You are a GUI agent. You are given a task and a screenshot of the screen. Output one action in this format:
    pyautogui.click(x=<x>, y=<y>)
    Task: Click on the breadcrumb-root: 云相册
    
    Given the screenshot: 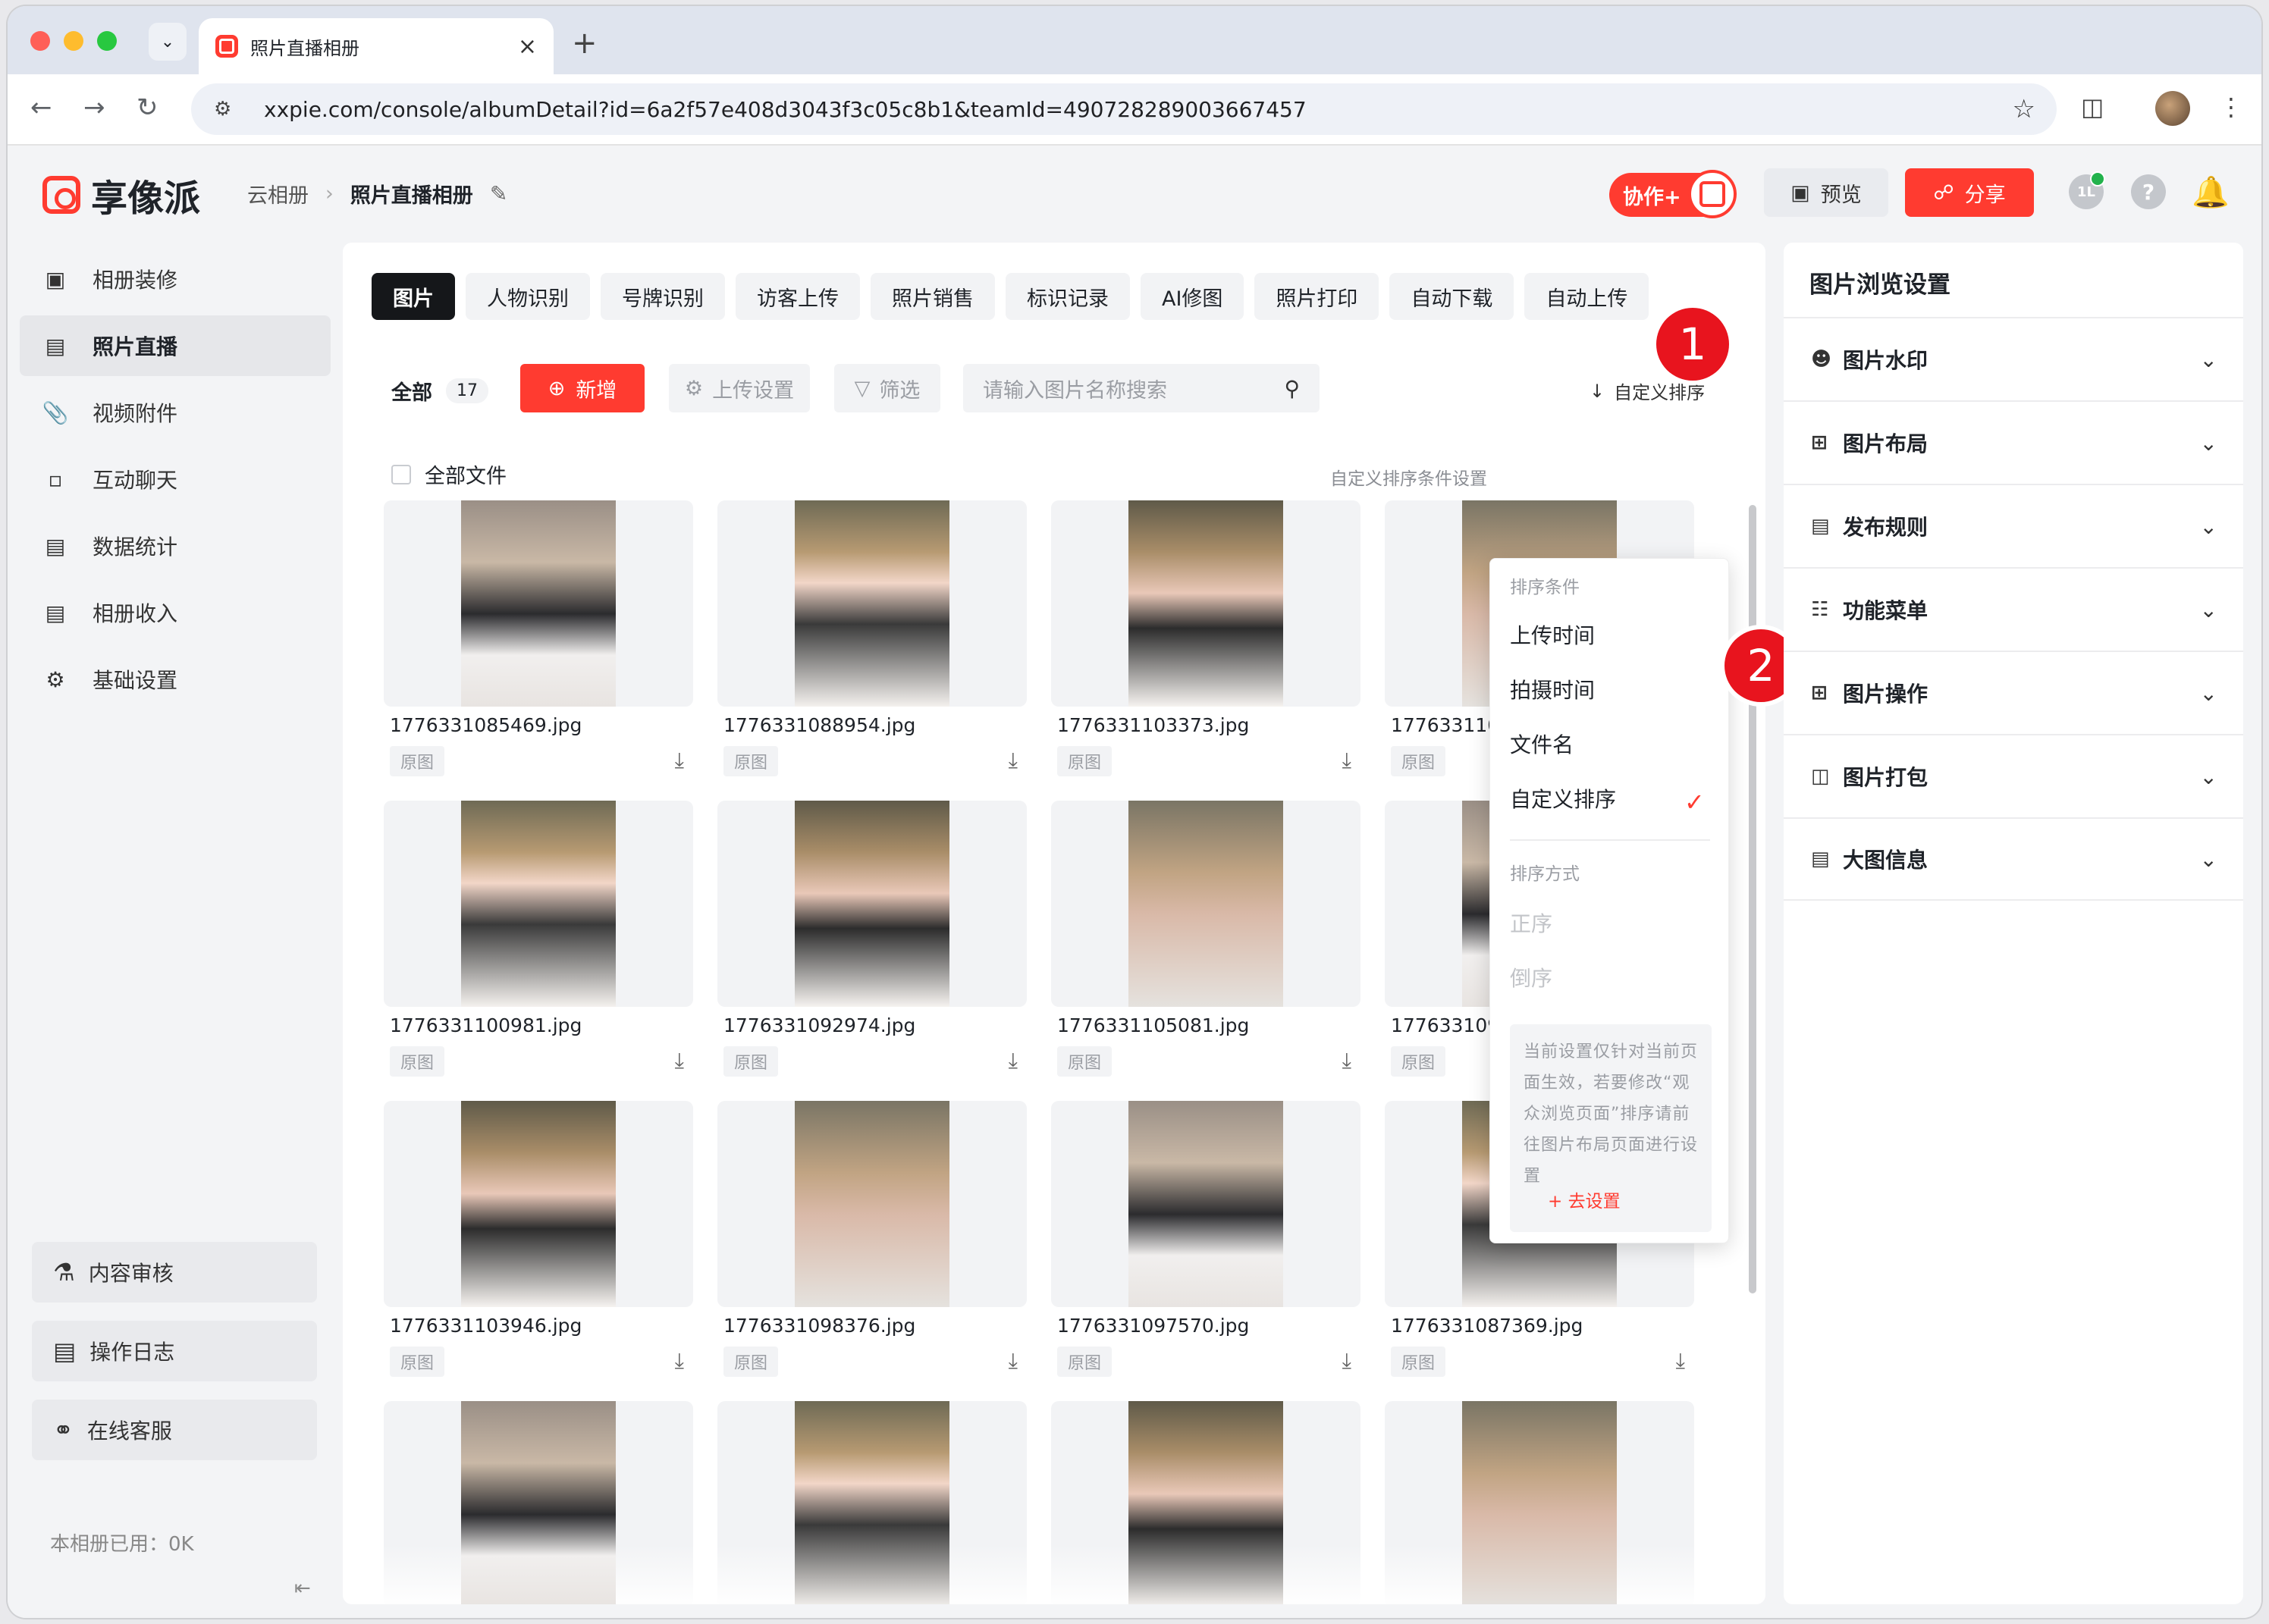 What is the action you would take?
    pyautogui.click(x=278, y=193)
    